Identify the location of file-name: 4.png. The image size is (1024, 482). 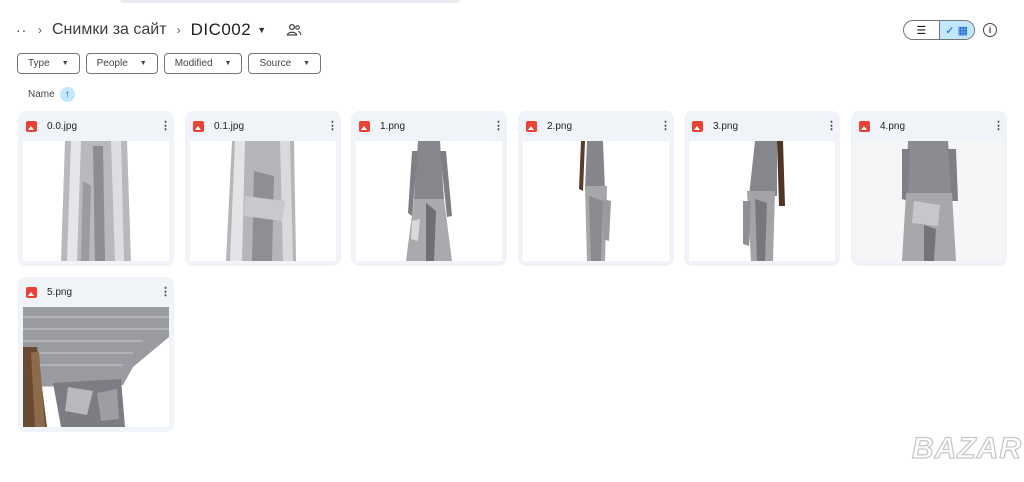
(893, 126).